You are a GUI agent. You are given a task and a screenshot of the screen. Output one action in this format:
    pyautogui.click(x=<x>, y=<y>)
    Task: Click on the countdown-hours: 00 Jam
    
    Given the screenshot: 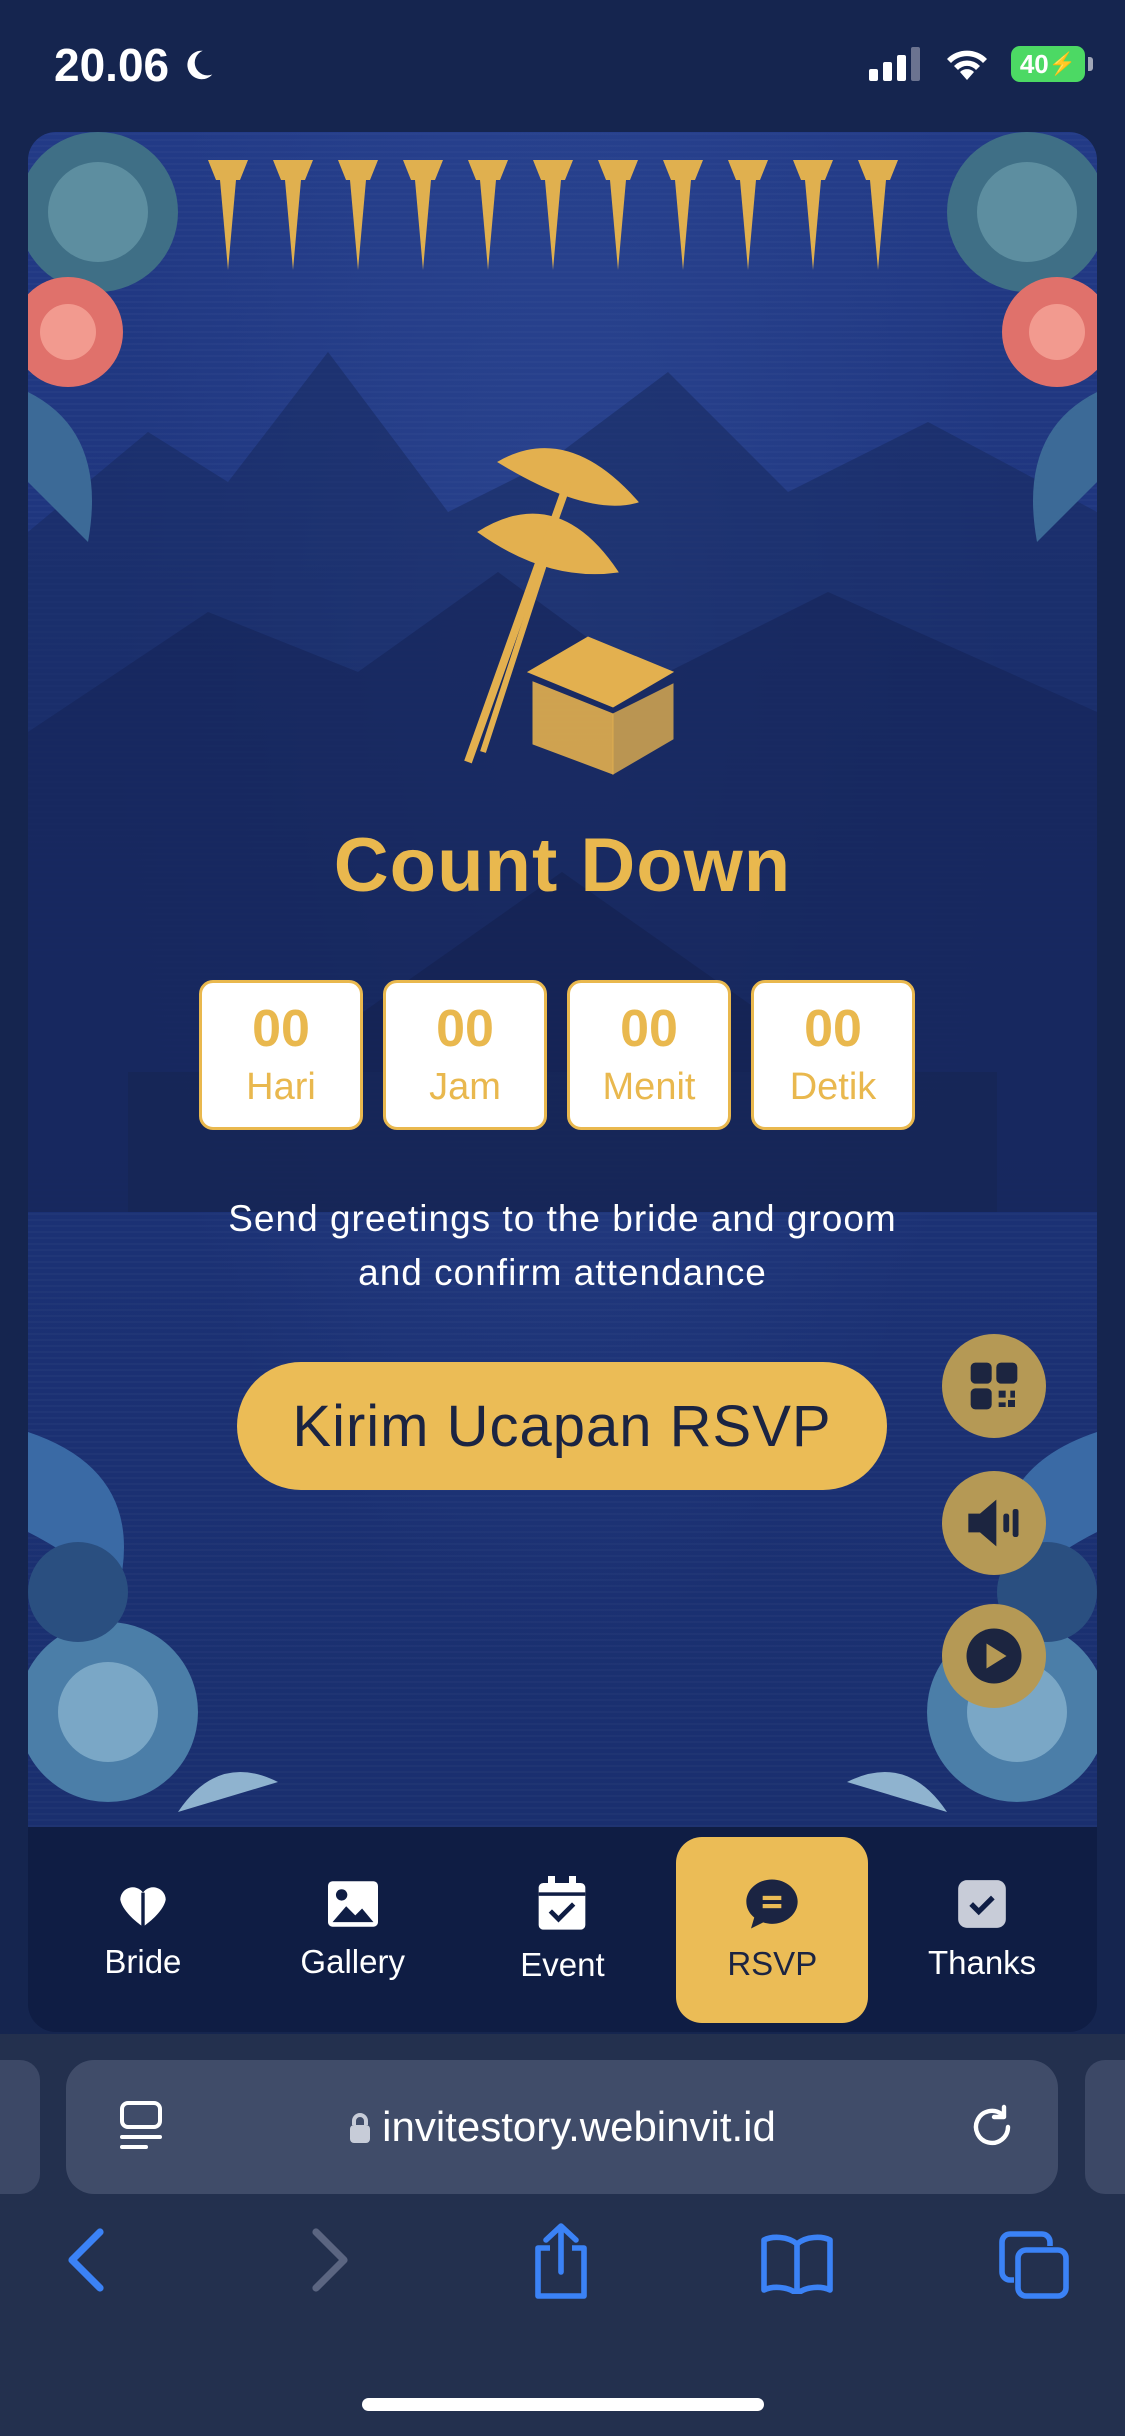 What is the action you would take?
    pyautogui.click(x=465, y=1055)
    